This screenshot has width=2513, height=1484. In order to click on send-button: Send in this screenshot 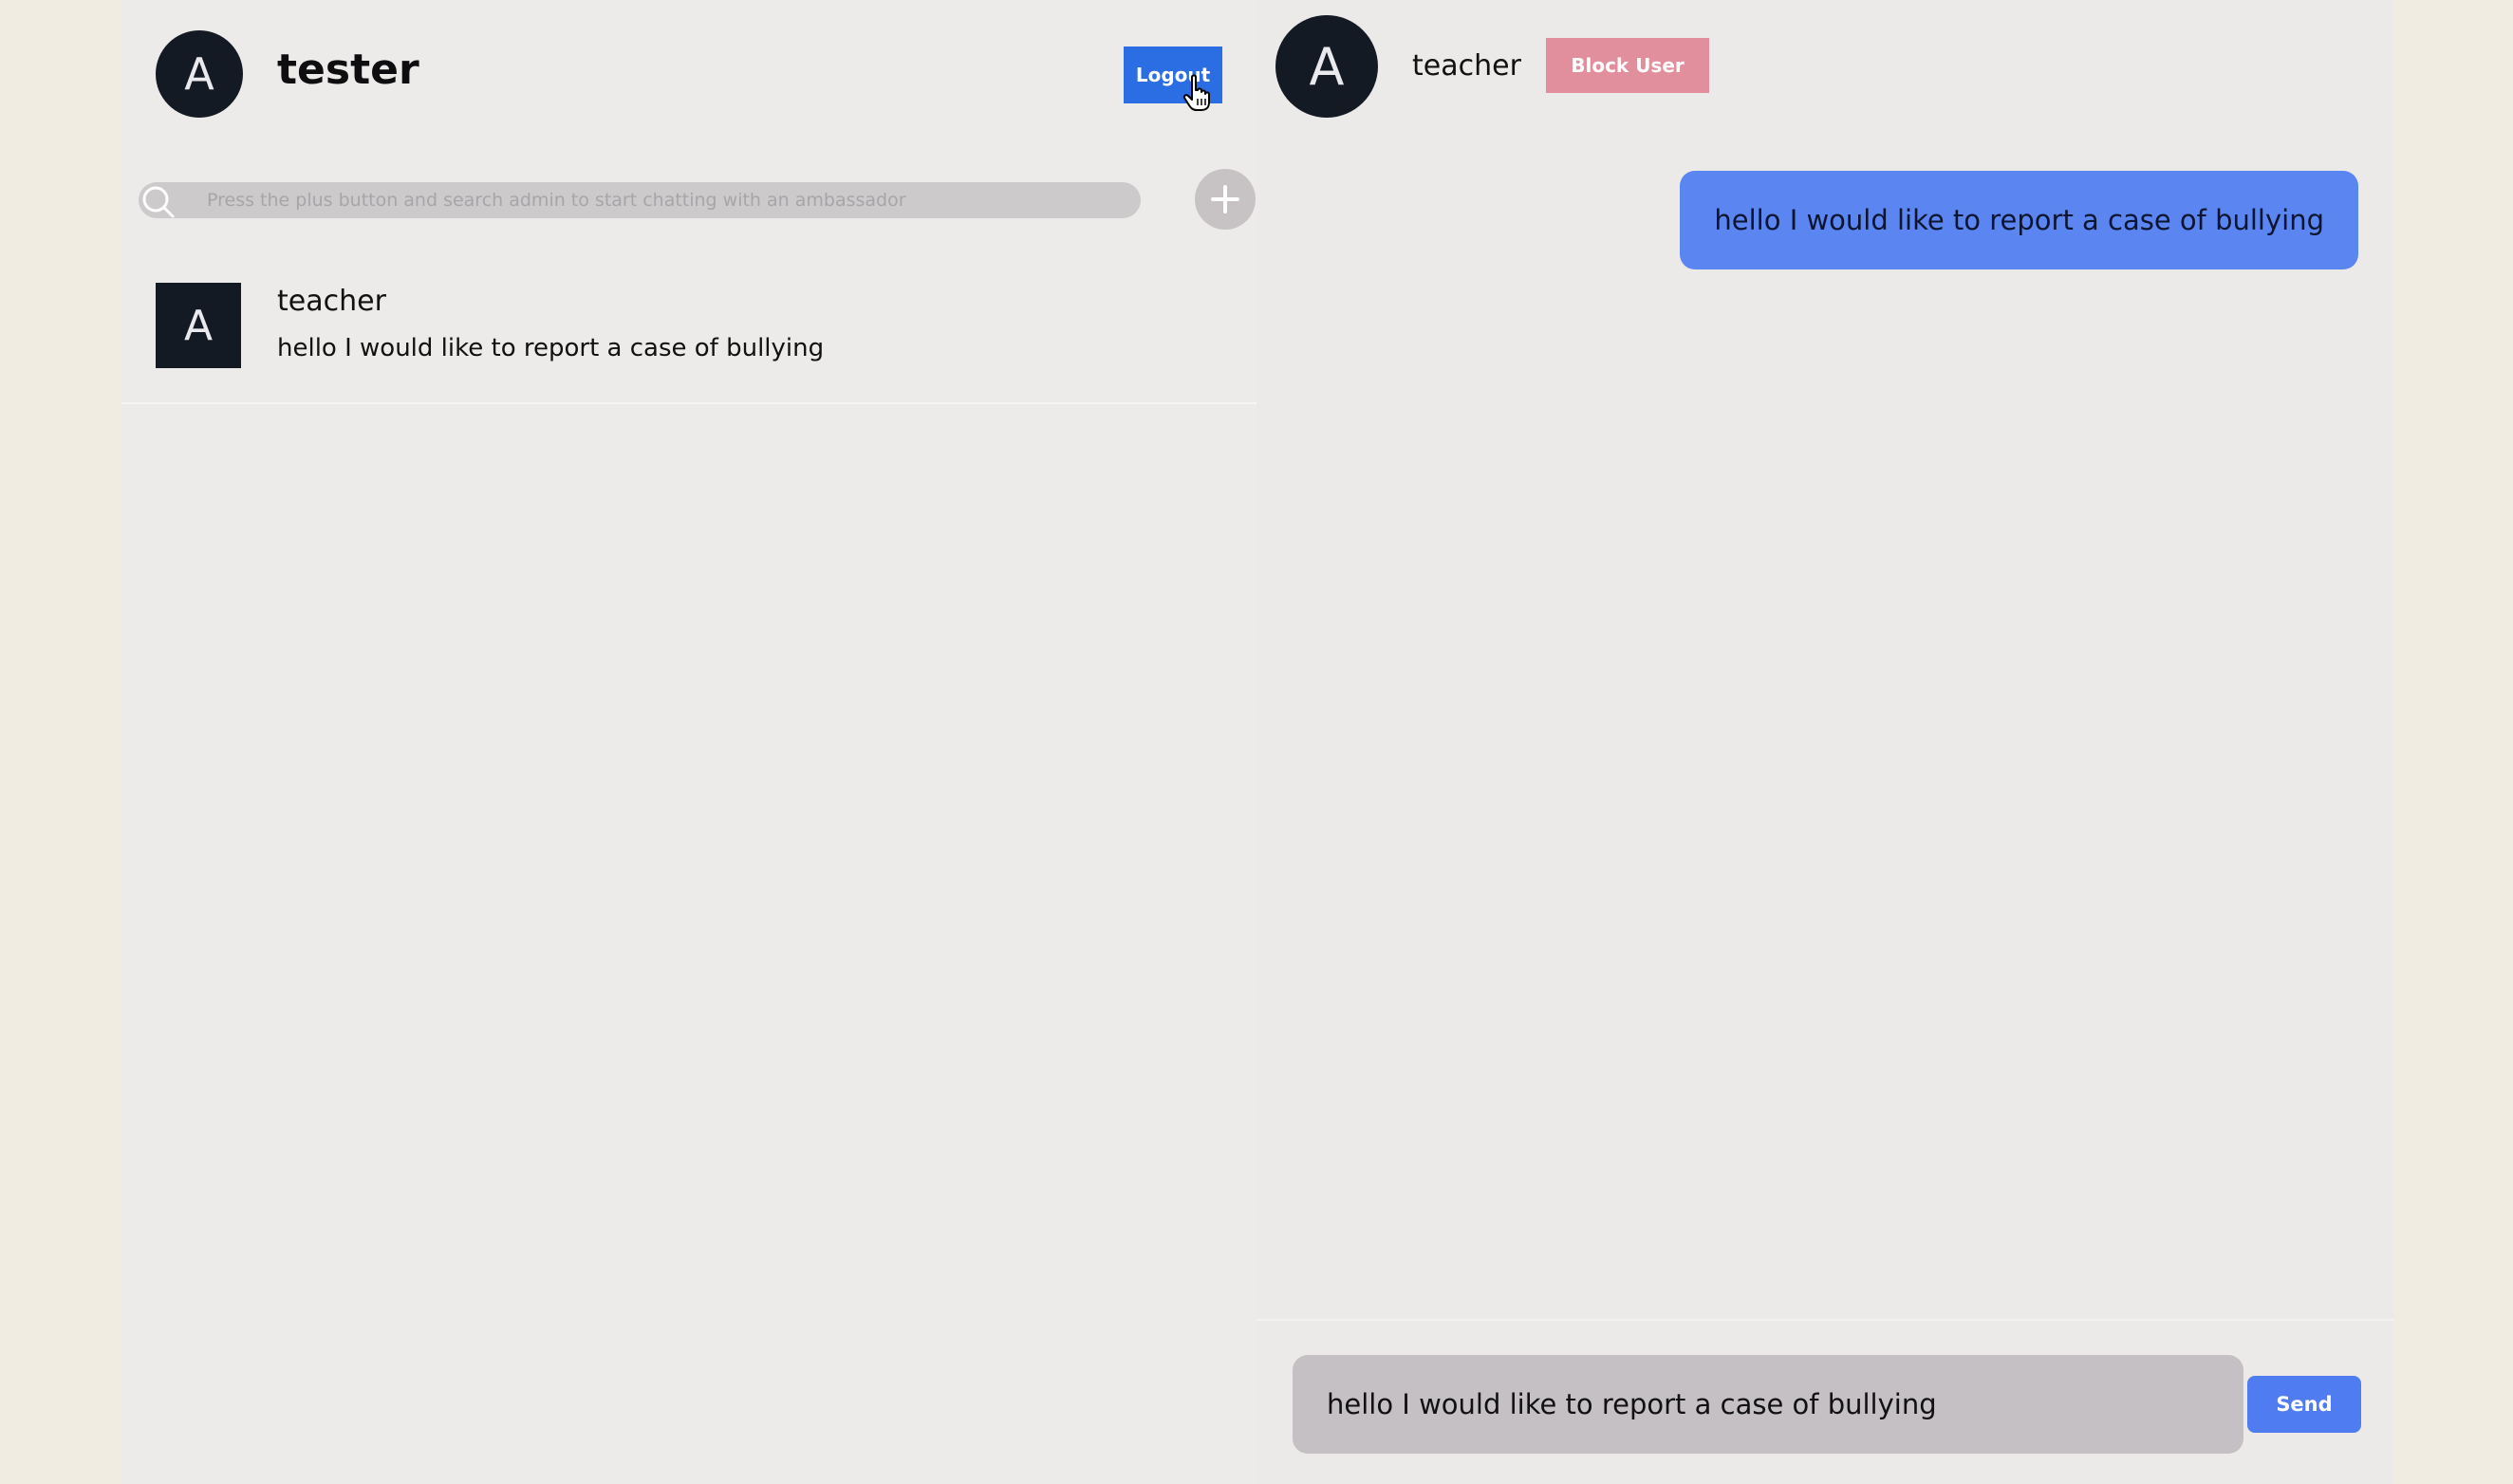, I will do `click(2304, 1404)`.